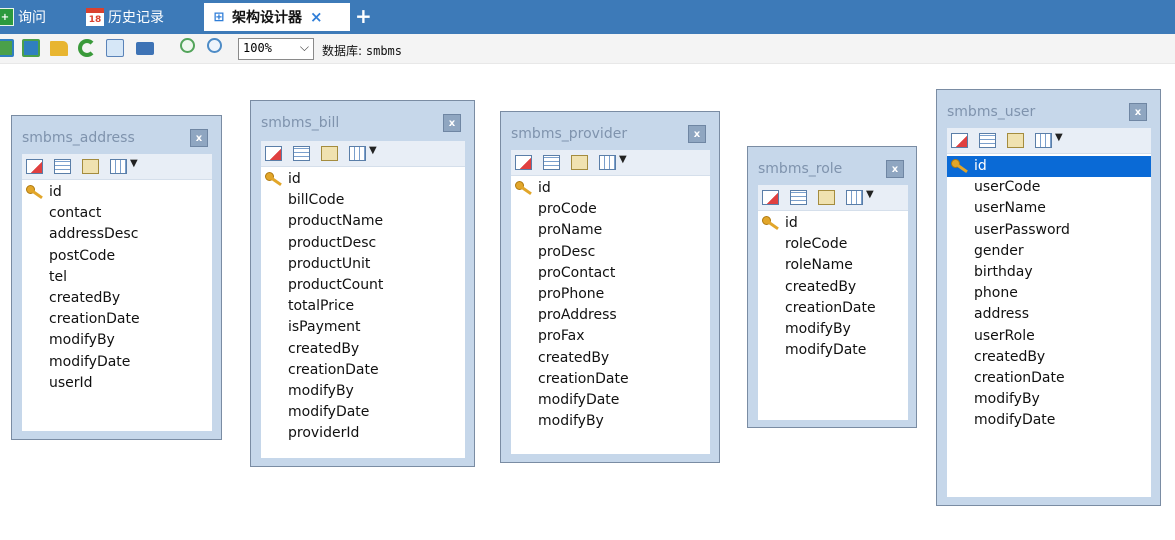 This screenshot has height=540, width=1175. Describe the element at coordinates (115, 48) in the screenshot. I see `export-image-icon` at that location.